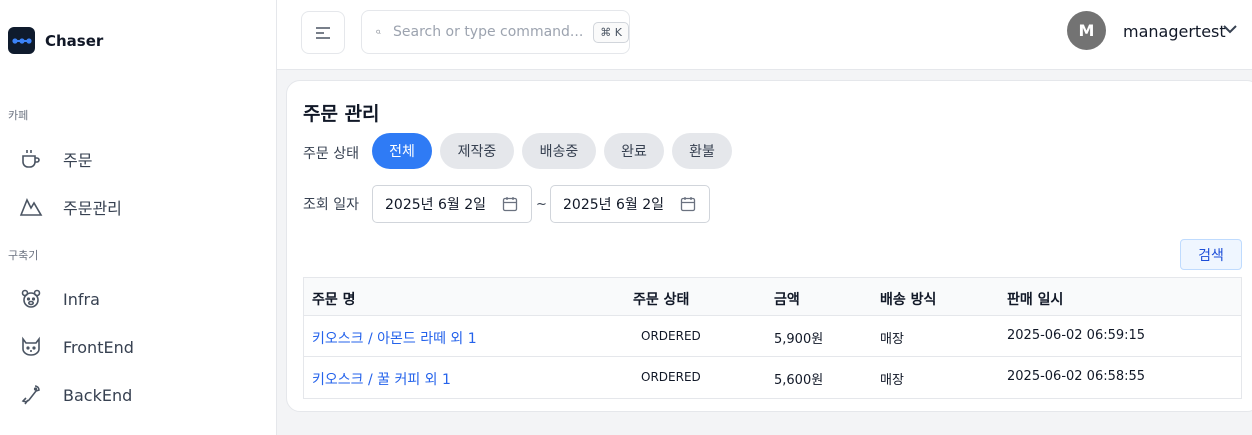 This screenshot has width=1252, height=435. What do you see at coordinates (402, 151) in the screenshot?
I see `status-filter-all: 전체` at bounding box center [402, 151].